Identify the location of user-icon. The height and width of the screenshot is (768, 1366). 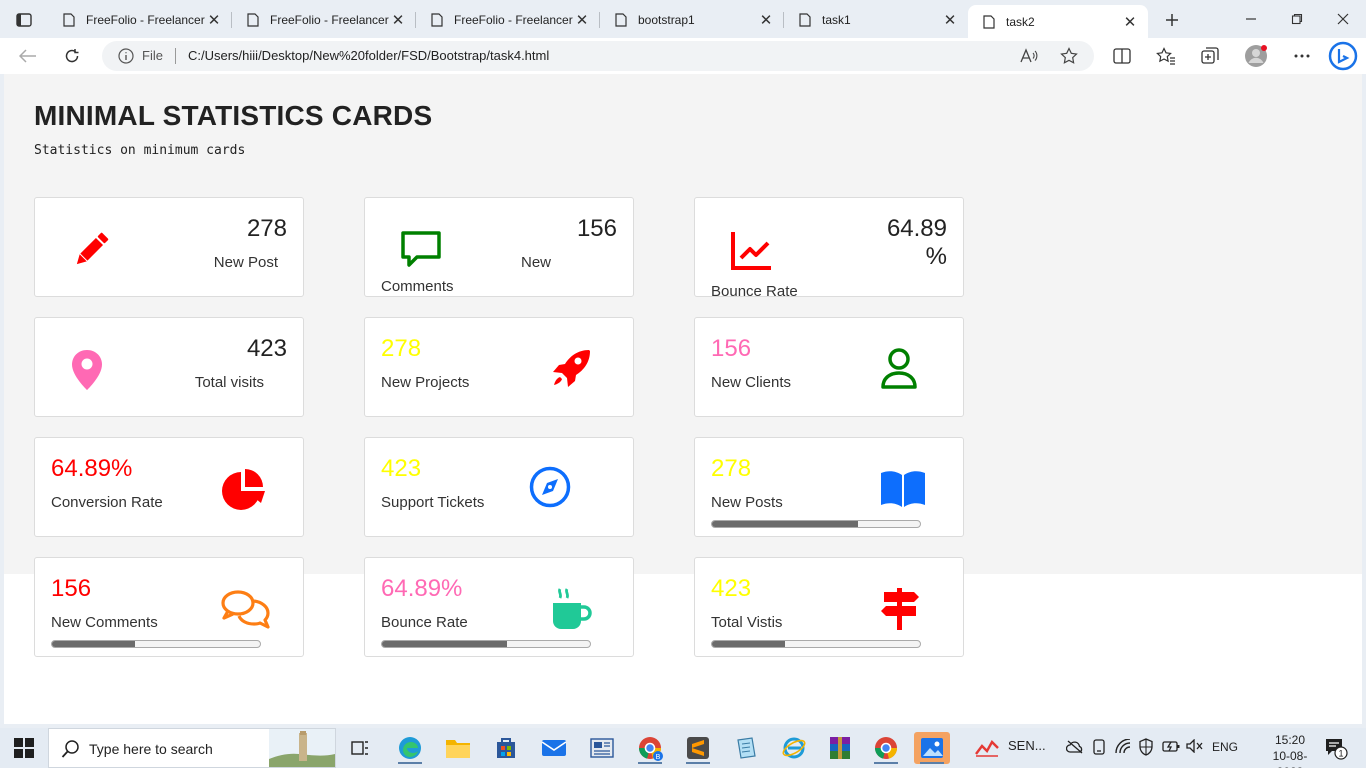
(899, 369).